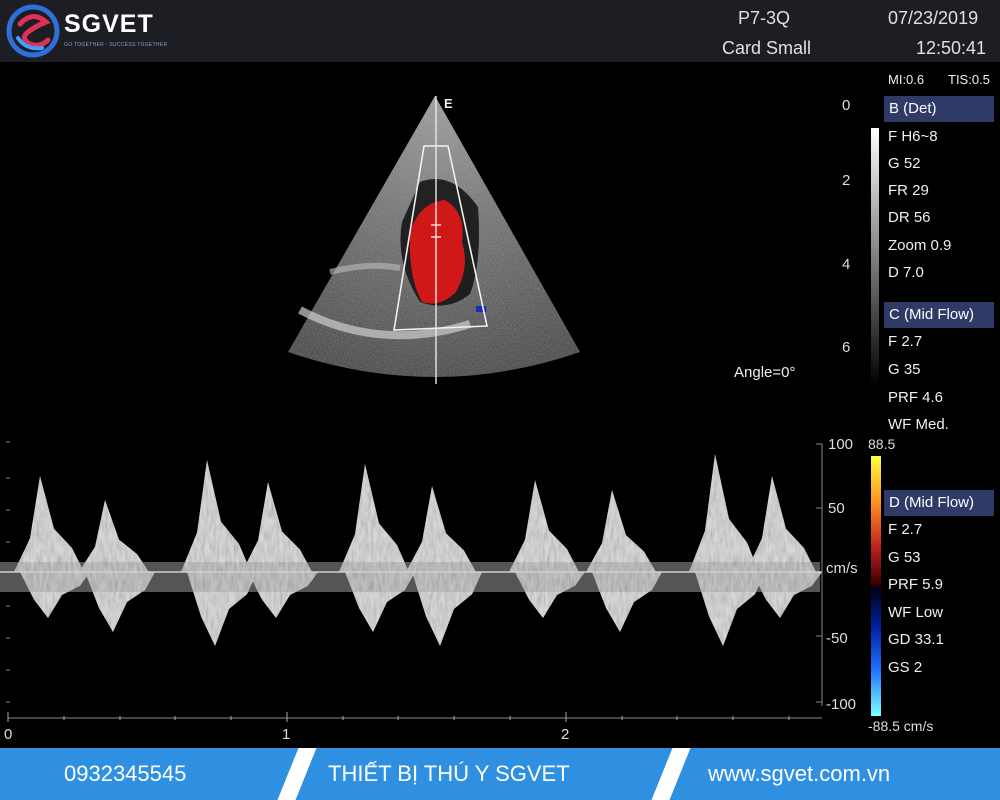 This screenshot has height=800, width=1000. Describe the element at coordinates (913, 136) in the screenshot. I see `bmode-param: F H6~8` at that location.